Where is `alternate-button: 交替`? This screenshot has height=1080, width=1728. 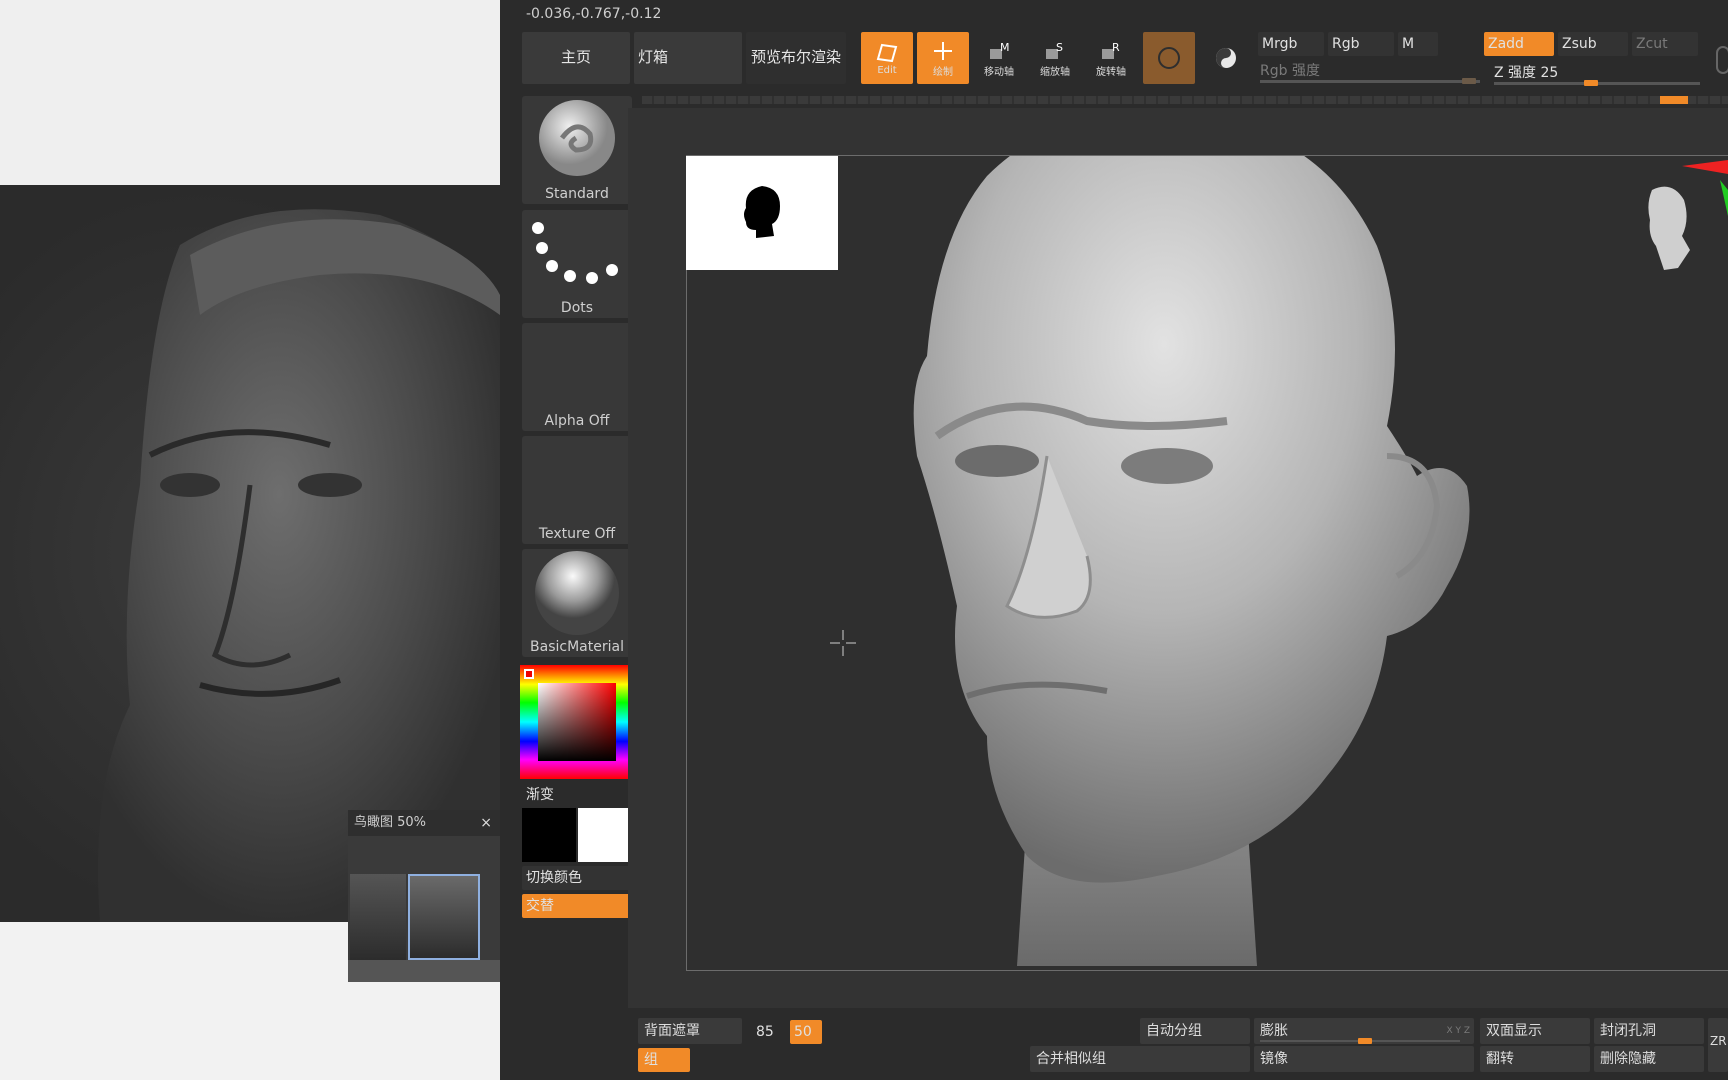
alternate-button: 交替 is located at coordinates (577, 906).